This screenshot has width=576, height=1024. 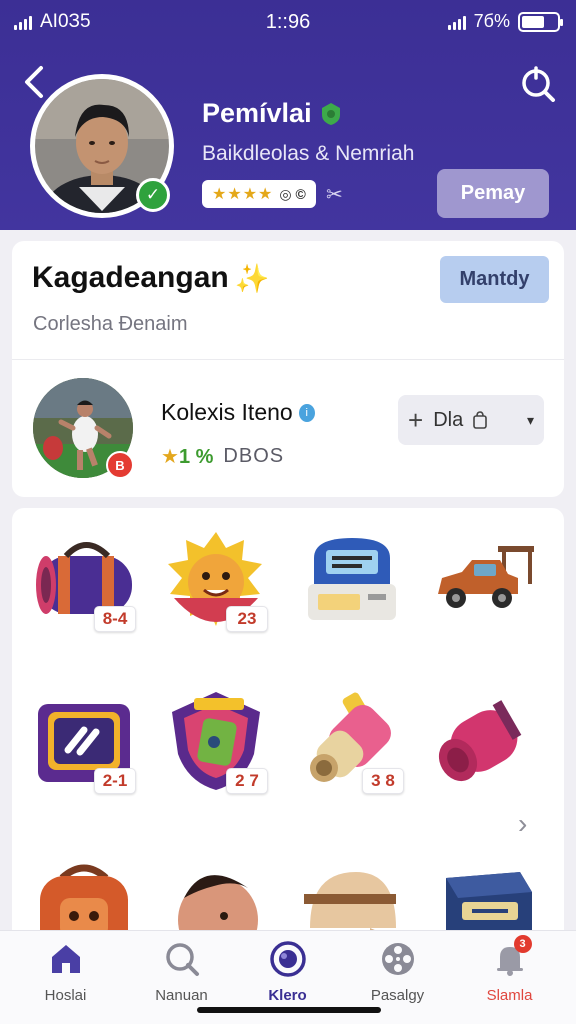 I want to click on pay-button: Pemay, so click(x=493, y=193).